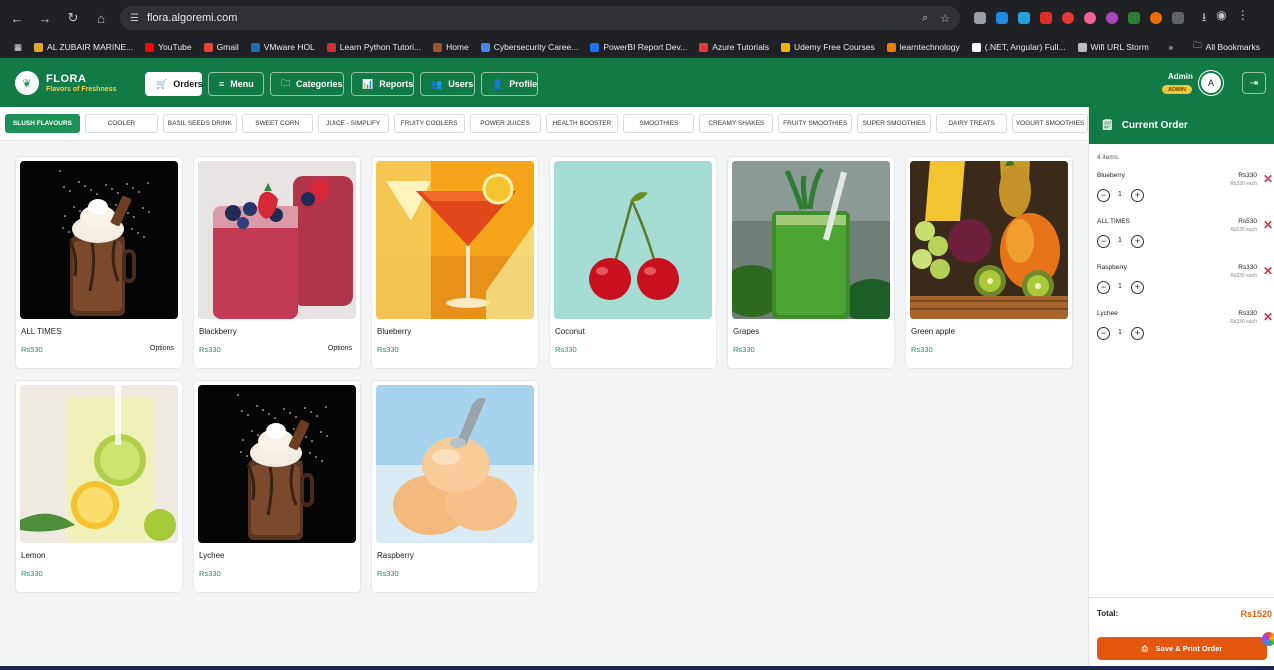  What do you see at coordinates (1221, 18) in the screenshot?
I see `profile-icon: ◉` at bounding box center [1221, 18].